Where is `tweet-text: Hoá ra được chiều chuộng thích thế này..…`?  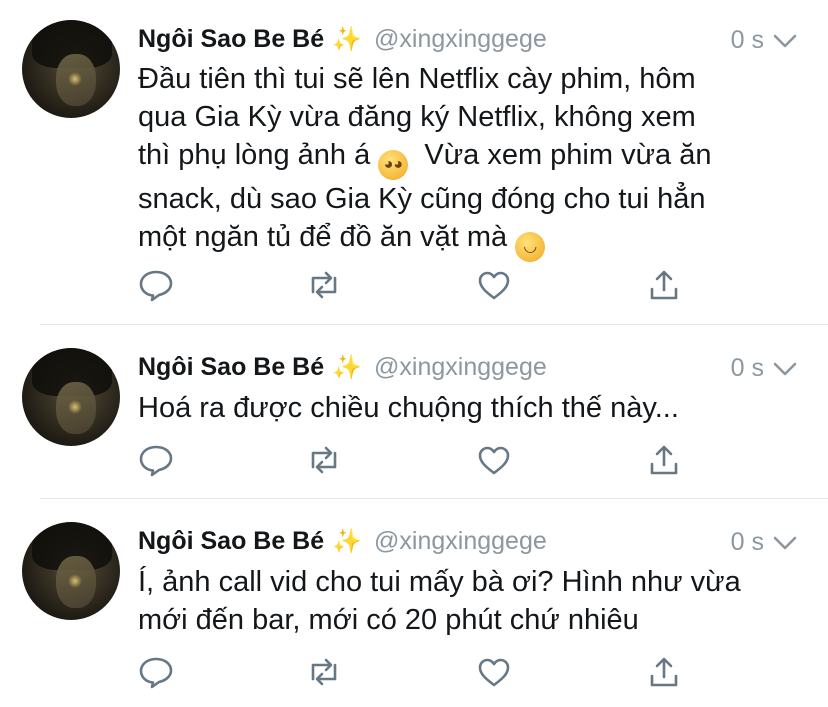
tweet-text: Hoá ra được chiều chuộng thích thế này..… is located at coordinates (408, 408).